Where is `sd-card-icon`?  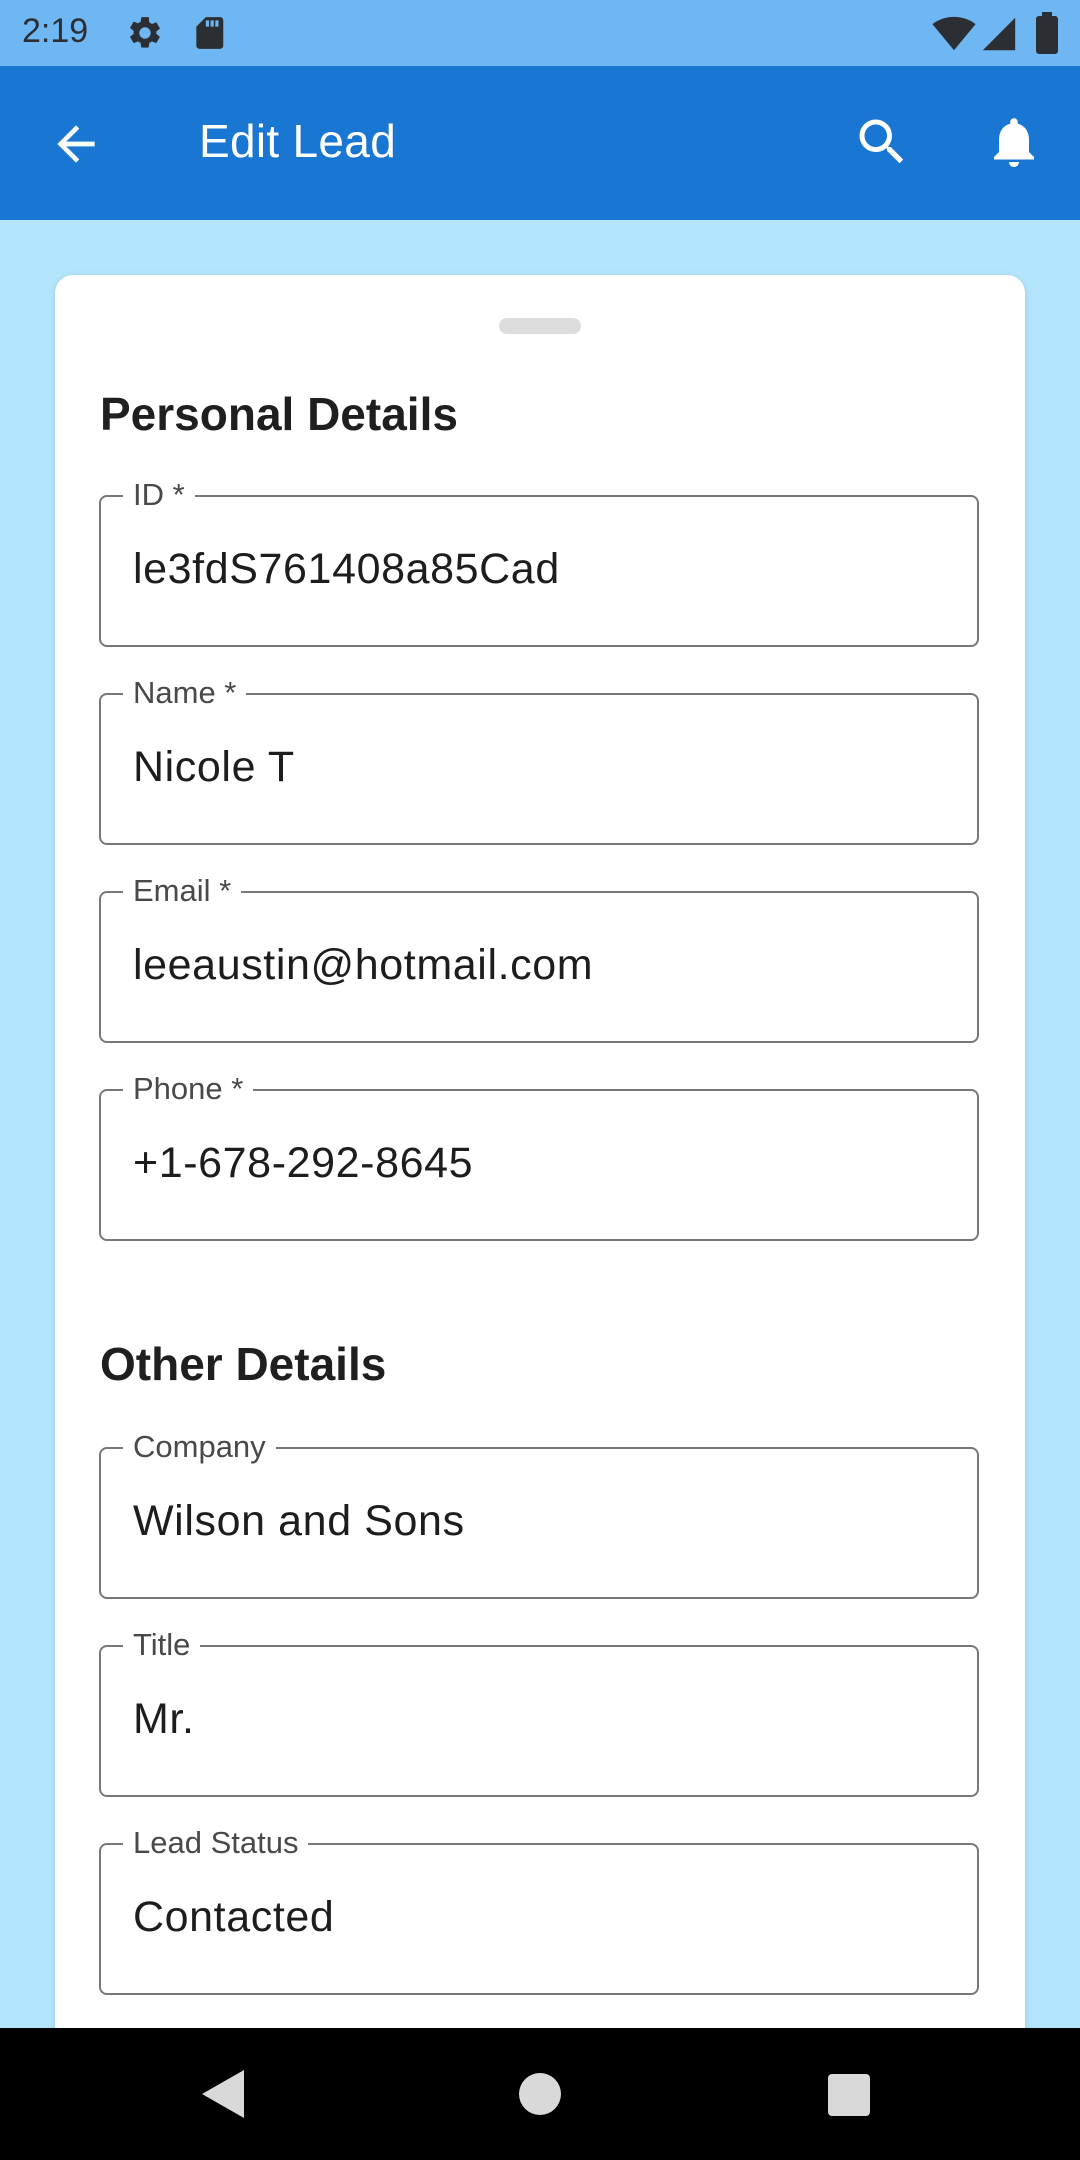 sd-card-icon is located at coordinates (209, 35).